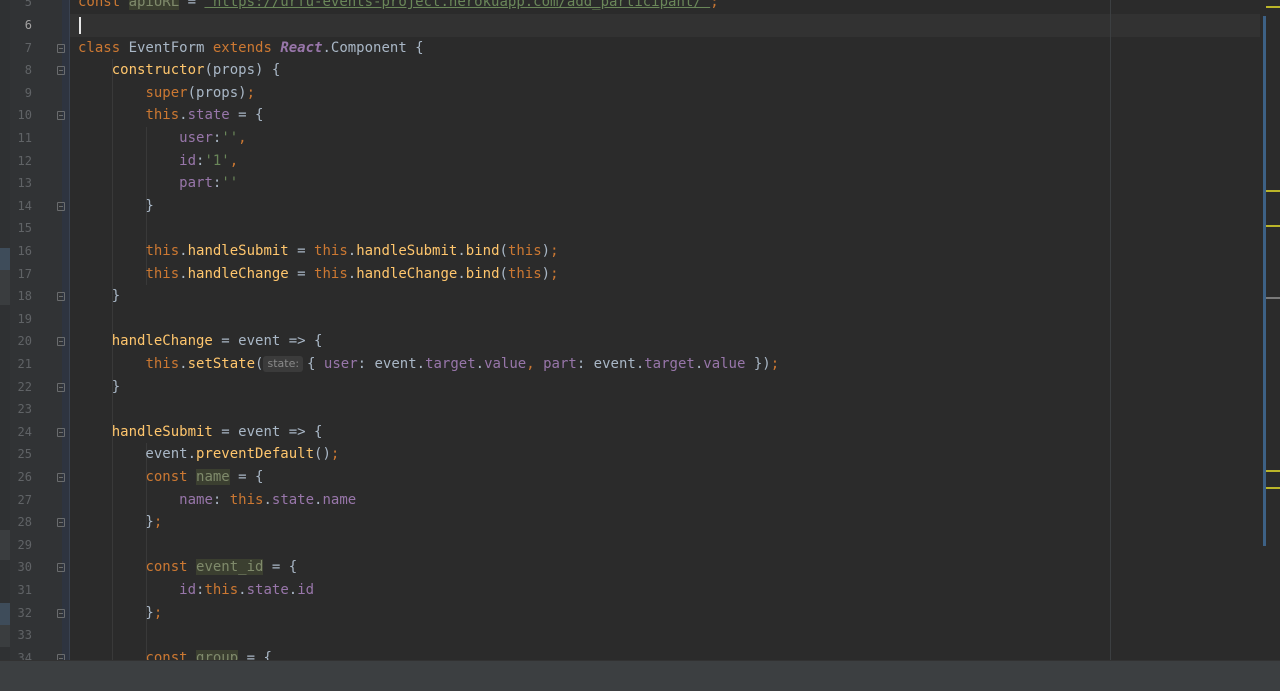 The height and width of the screenshot is (691, 1280). I want to click on code-line: constructor(props) {, so click(179, 70).